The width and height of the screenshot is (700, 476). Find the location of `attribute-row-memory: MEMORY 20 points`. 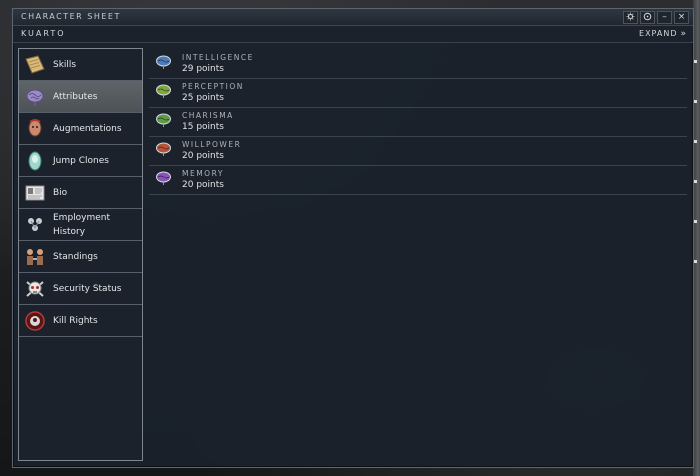

attribute-row-memory: MEMORY 20 points is located at coordinates (418, 180).